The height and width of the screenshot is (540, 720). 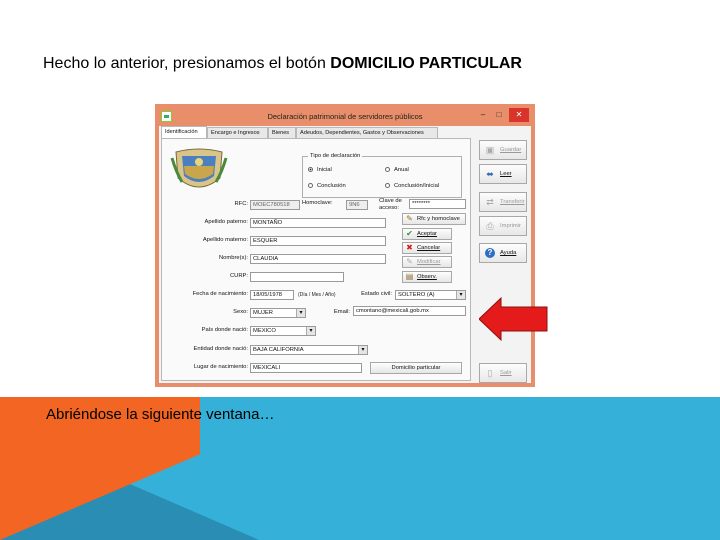 I want to click on radio-conclusion-inicial: Conclusión/Inicial, so click(x=412, y=186).